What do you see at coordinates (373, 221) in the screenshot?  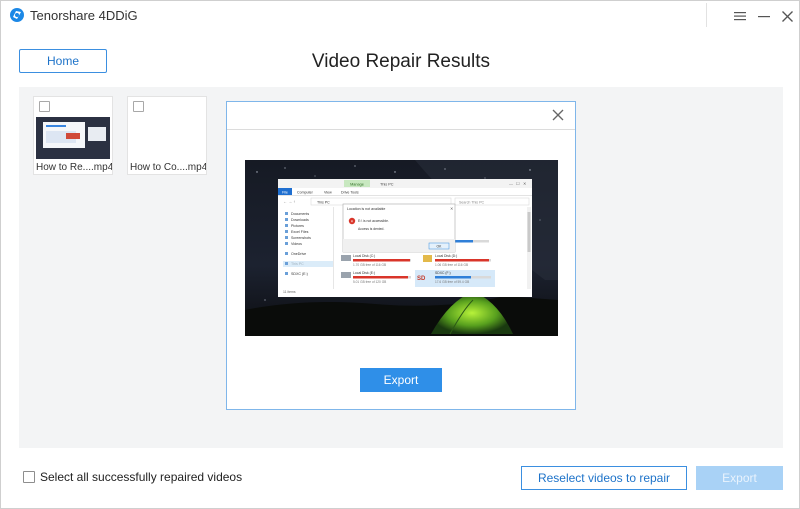 I see `svg-text: E:\ is not accessible.` at bounding box center [373, 221].